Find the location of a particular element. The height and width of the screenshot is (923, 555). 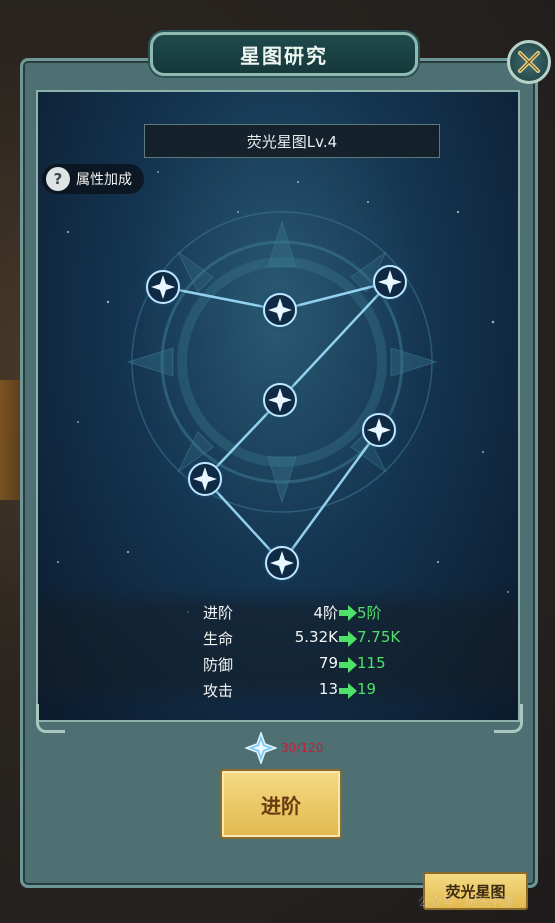

stat-row-defense: 防御 79 115 is located at coordinates (278, 666).